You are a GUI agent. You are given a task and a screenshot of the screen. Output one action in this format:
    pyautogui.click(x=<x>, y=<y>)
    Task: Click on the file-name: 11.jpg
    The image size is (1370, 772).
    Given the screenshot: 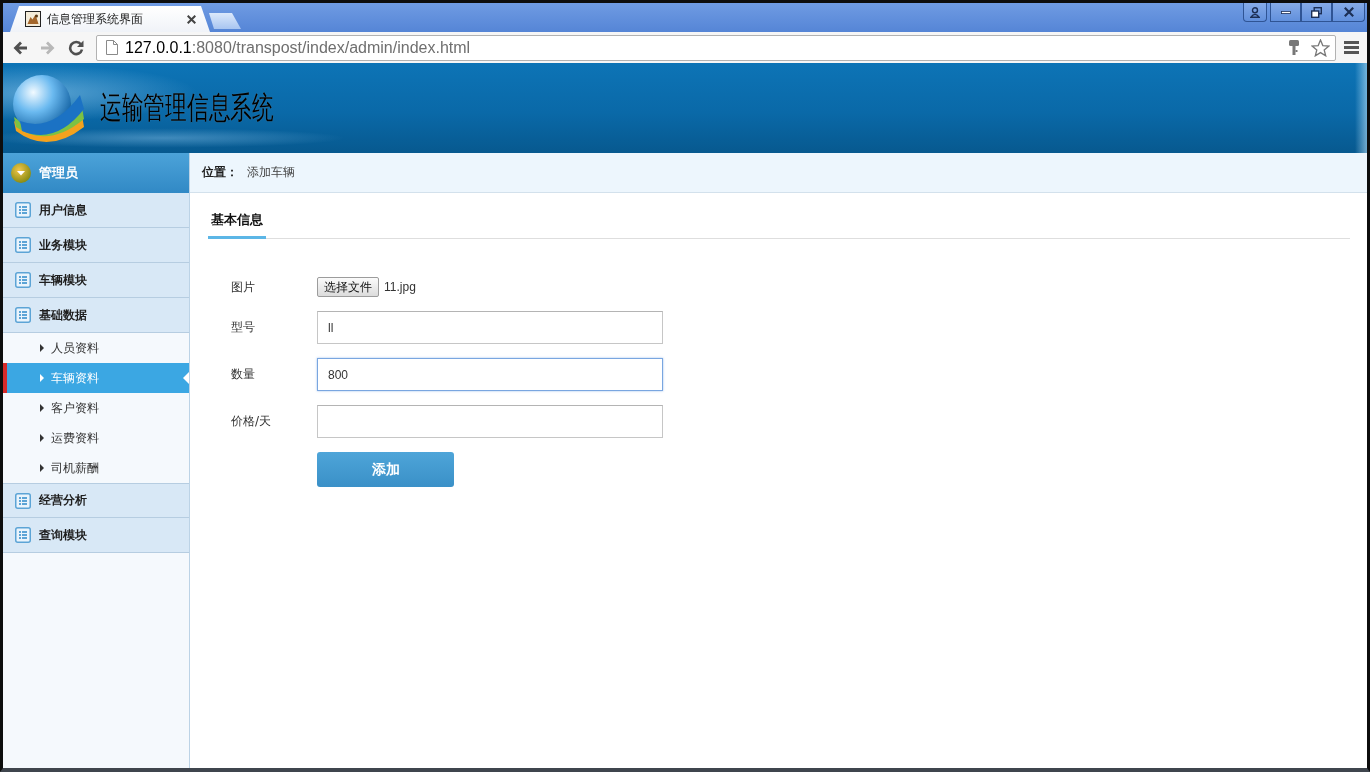 What is the action you would take?
    pyautogui.click(x=400, y=287)
    